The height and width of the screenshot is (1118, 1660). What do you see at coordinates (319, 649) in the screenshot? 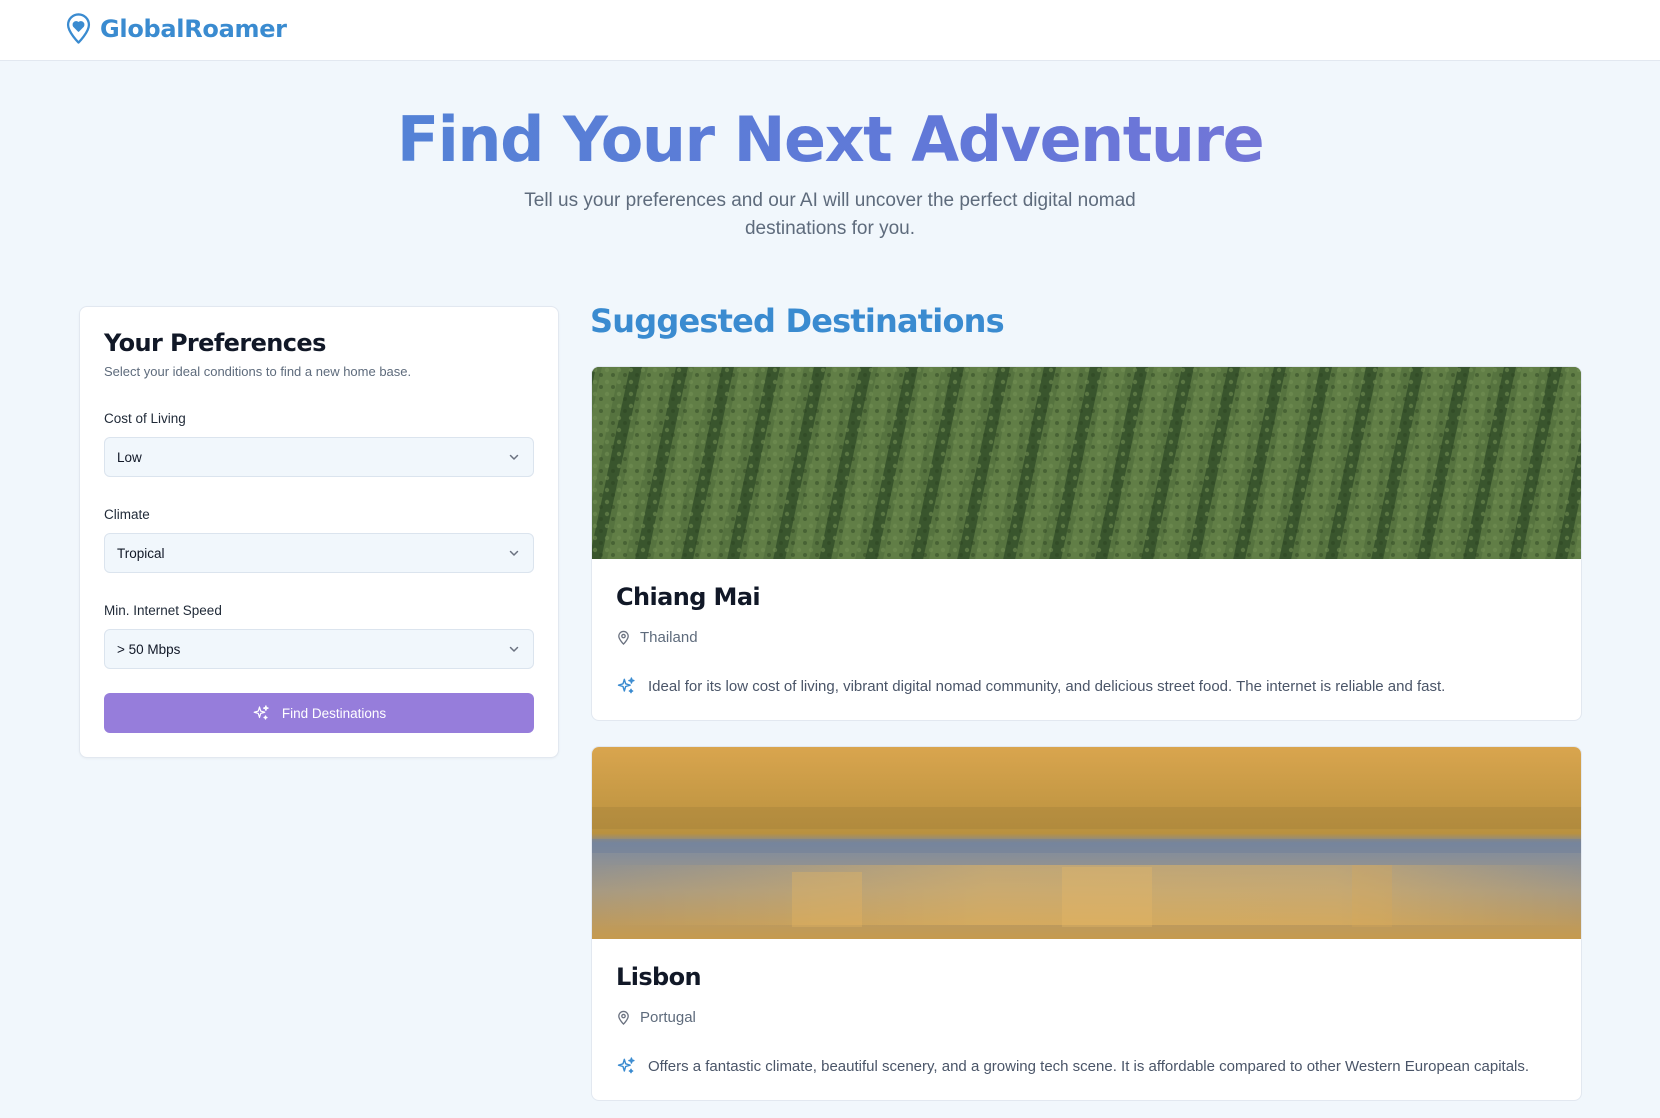
I see `internet-speed-select: > 50 Mbps` at bounding box center [319, 649].